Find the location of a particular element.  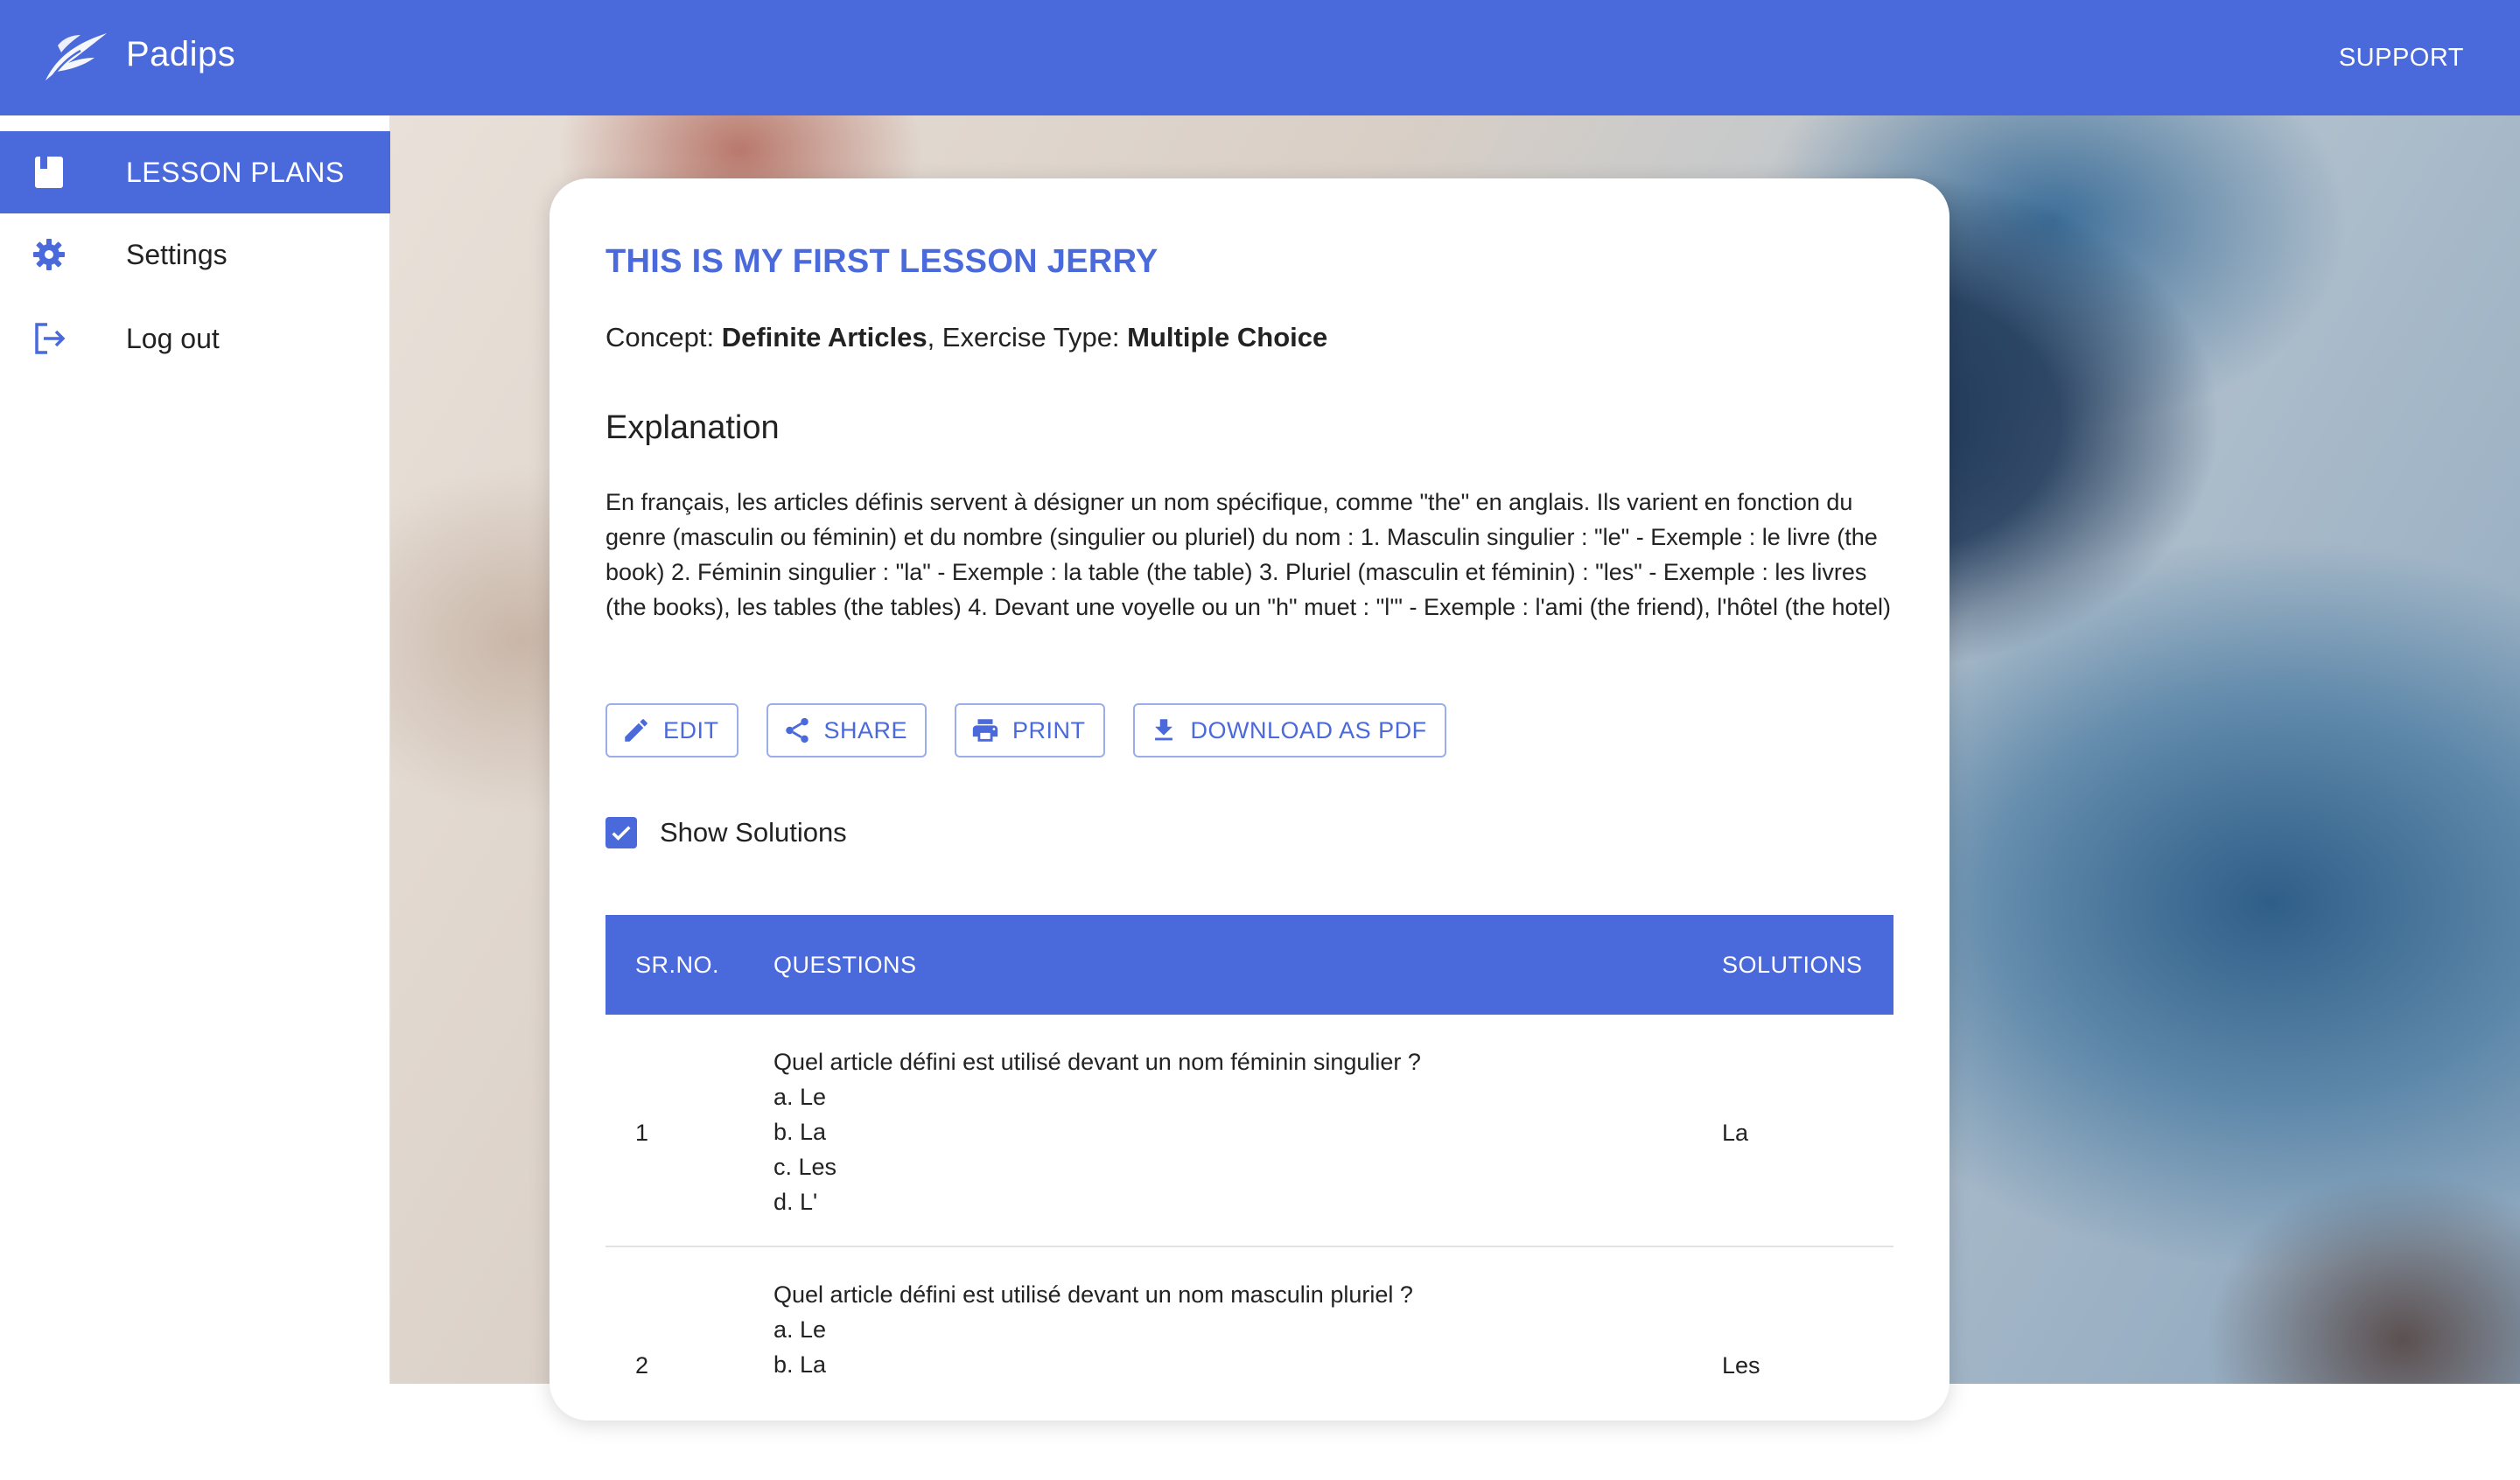

show-solutions-row: Show Solutions is located at coordinates (726, 833).